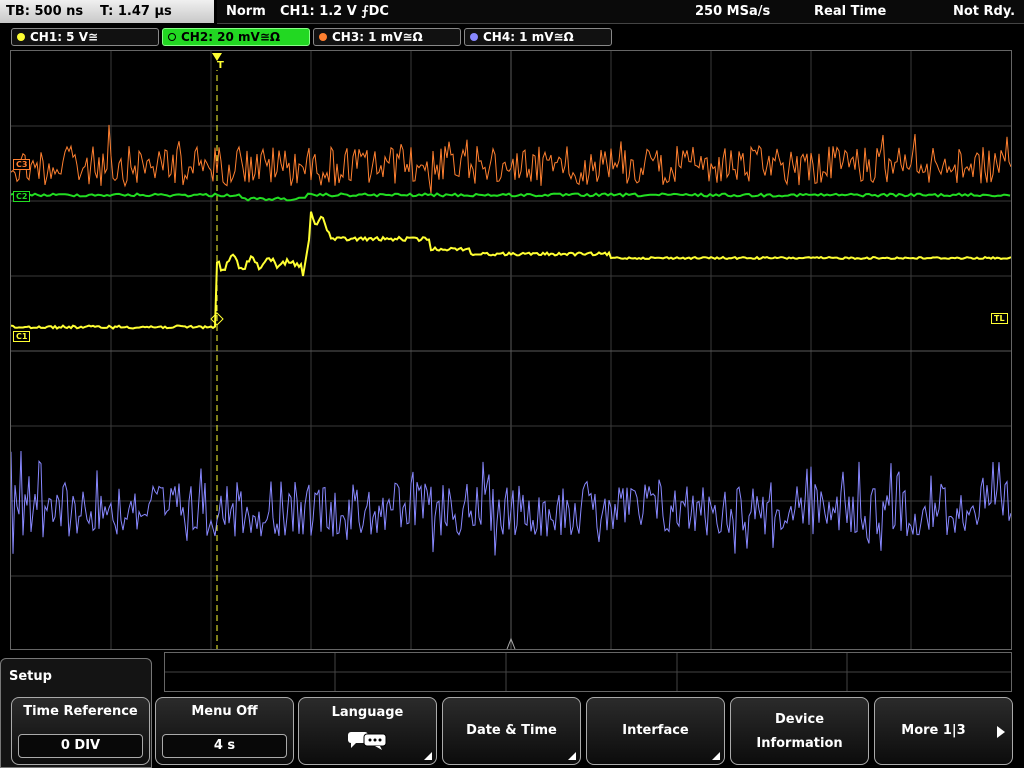 The image size is (1024, 768). I want to click on interface-softkey: Interface, so click(655, 731).